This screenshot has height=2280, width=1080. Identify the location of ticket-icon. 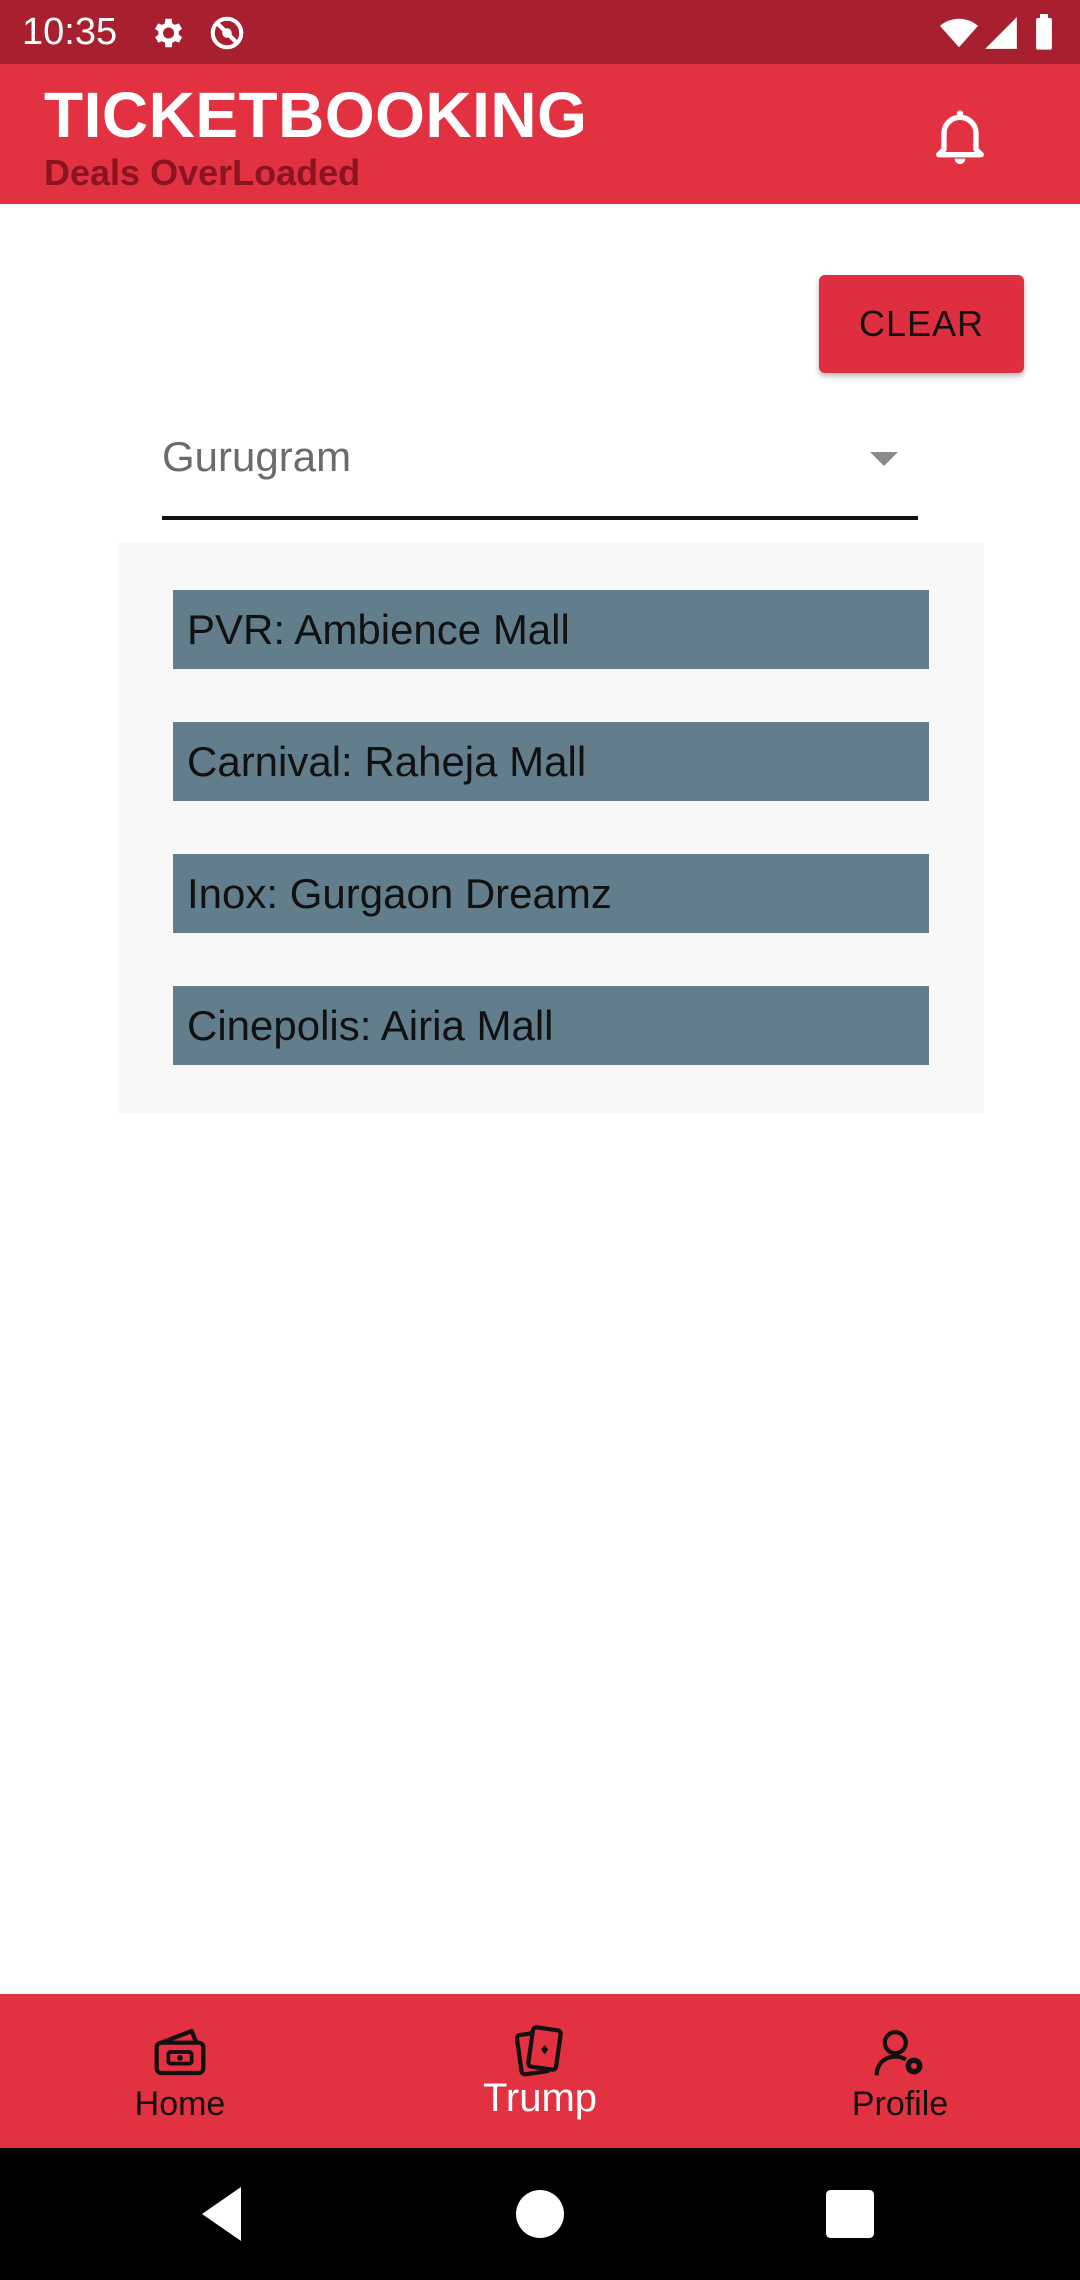
(180, 2052).